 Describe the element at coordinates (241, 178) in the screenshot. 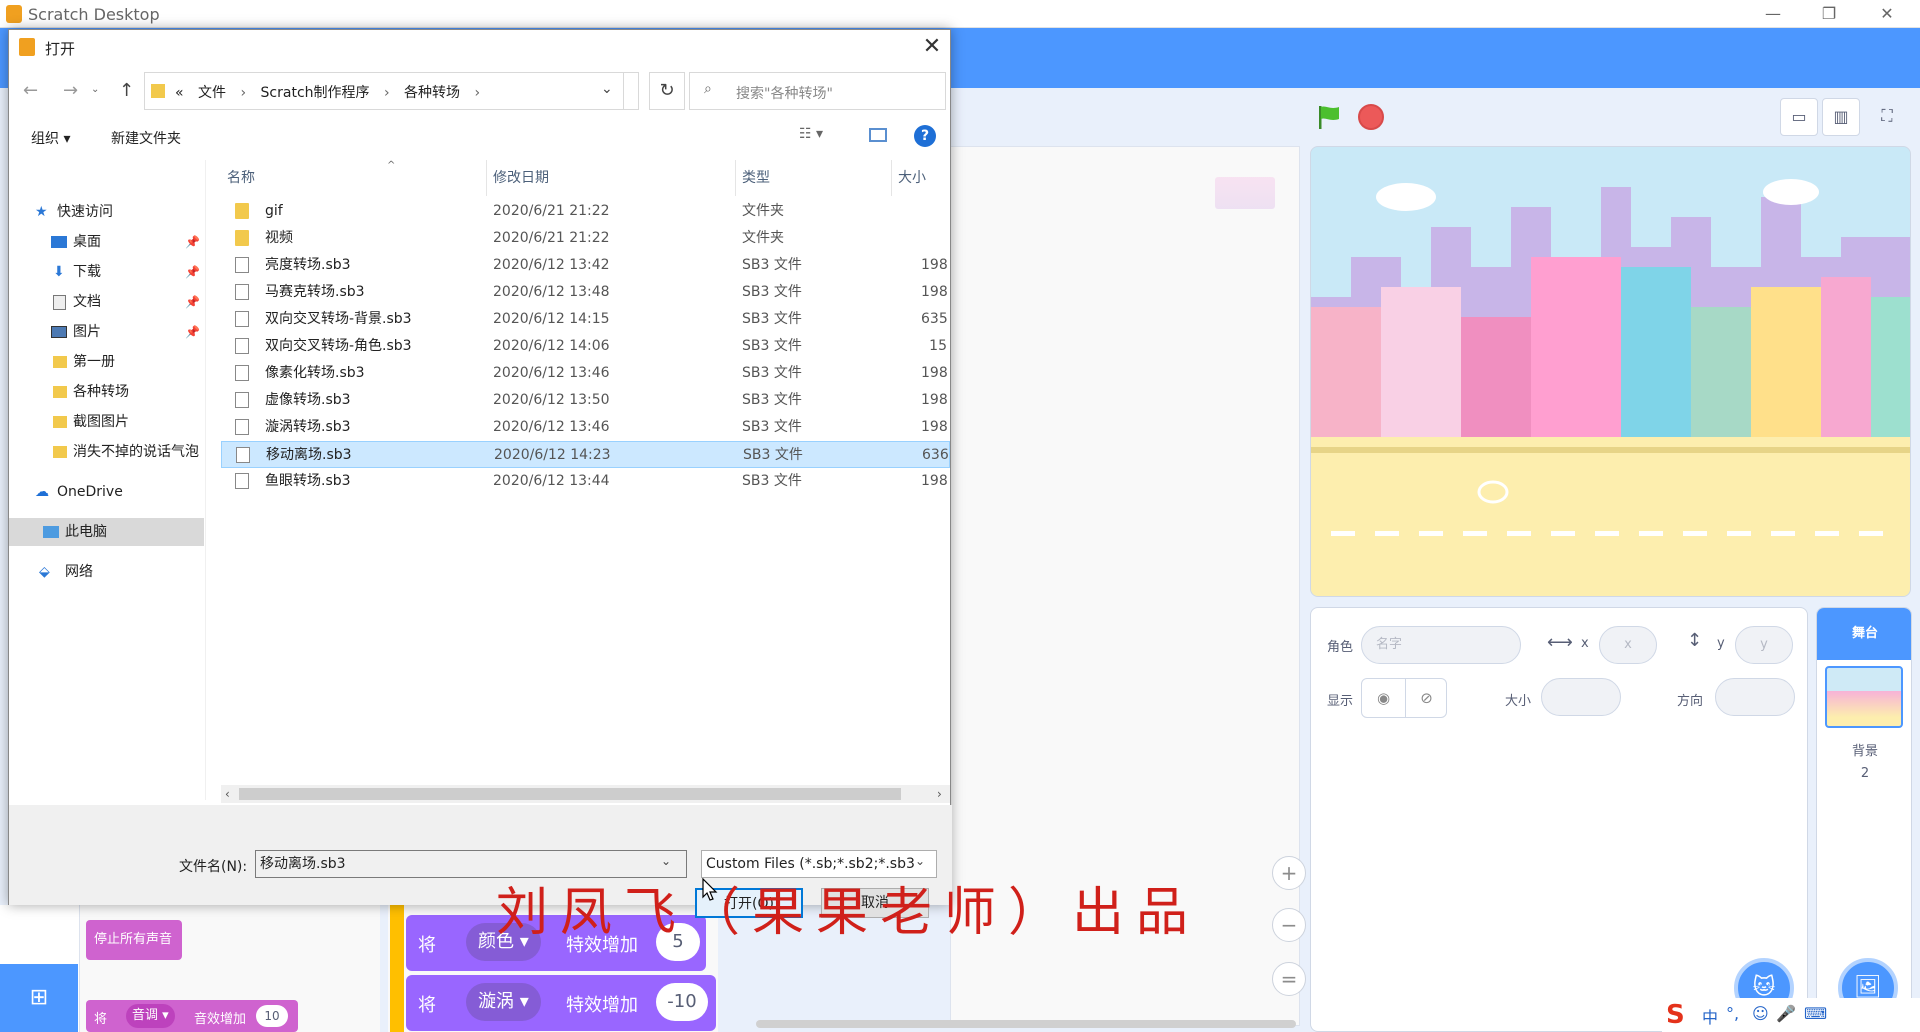

I see `column-name: 名称` at that location.